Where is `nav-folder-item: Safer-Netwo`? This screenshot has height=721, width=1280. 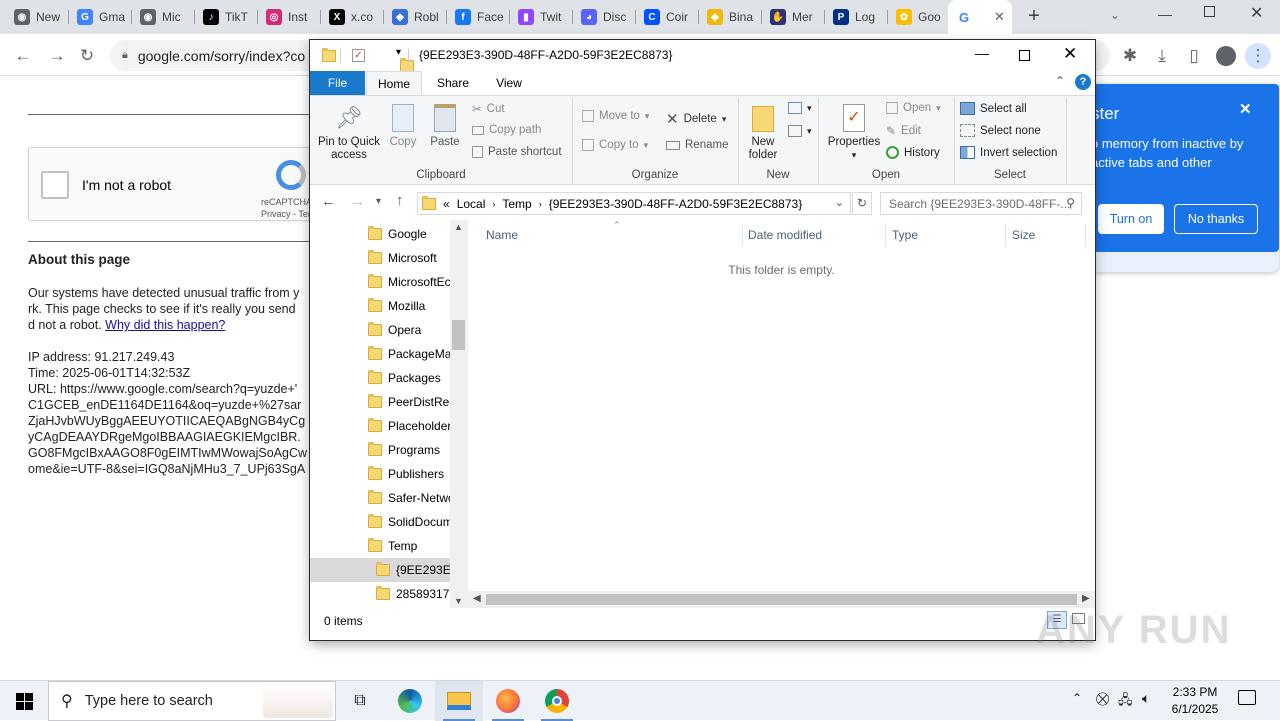
nav-folder-item: Safer-Netwo is located at coordinates (380, 498).